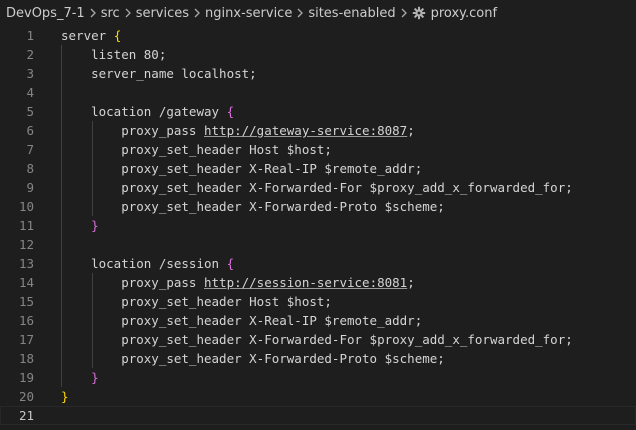 This screenshot has width=636, height=430. I want to click on line-number: 19, so click(26, 377).